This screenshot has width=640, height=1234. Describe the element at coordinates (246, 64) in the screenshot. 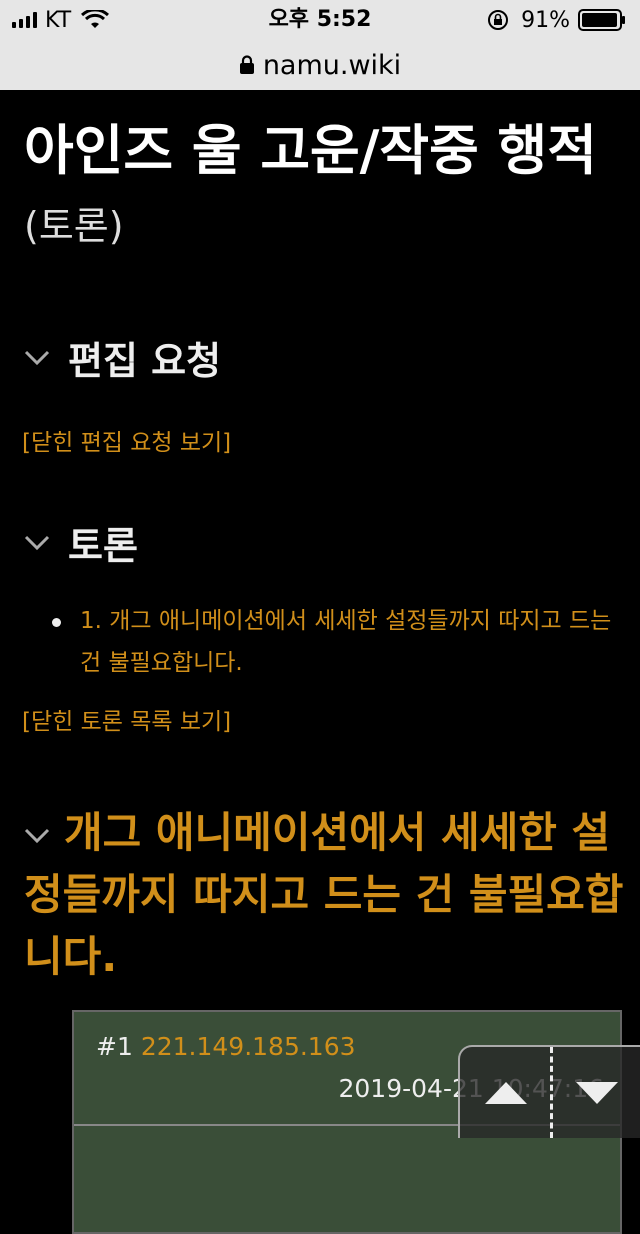

I see `lock-icon` at that location.